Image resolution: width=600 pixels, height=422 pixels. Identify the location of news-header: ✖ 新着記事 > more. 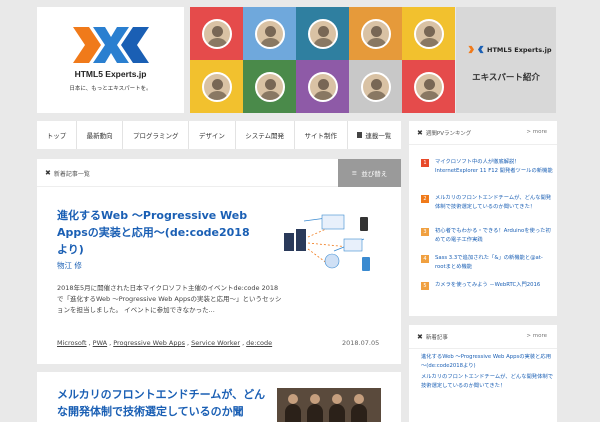
(483, 337).